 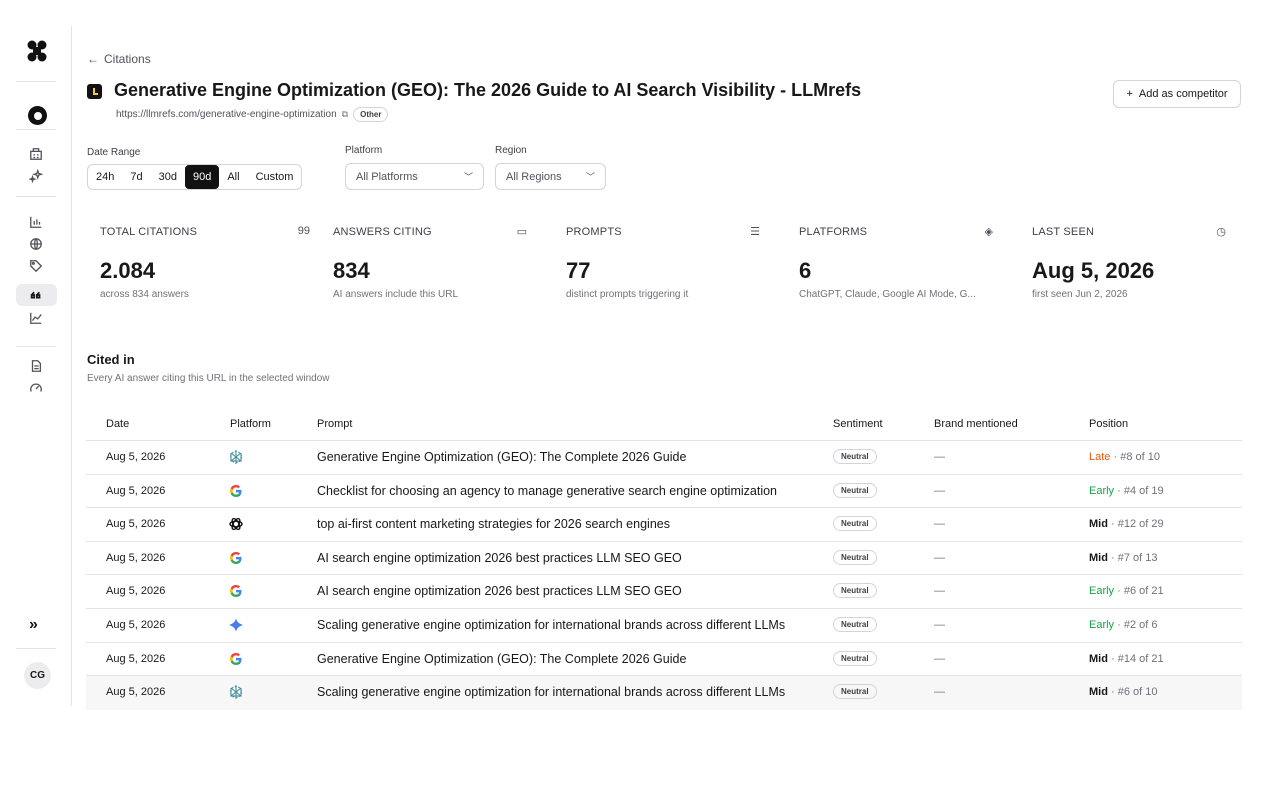 What do you see at coordinates (36, 295) in the screenshot?
I see `sidebar-item-citations` at bounding box center [36, 295].